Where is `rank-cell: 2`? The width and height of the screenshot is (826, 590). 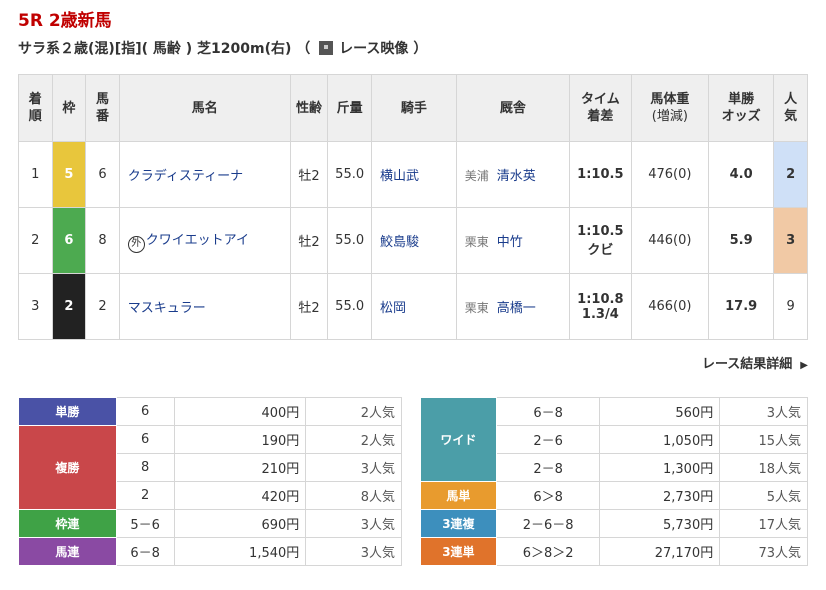 rank-cell: 2 is located at coordinates (35, 240).